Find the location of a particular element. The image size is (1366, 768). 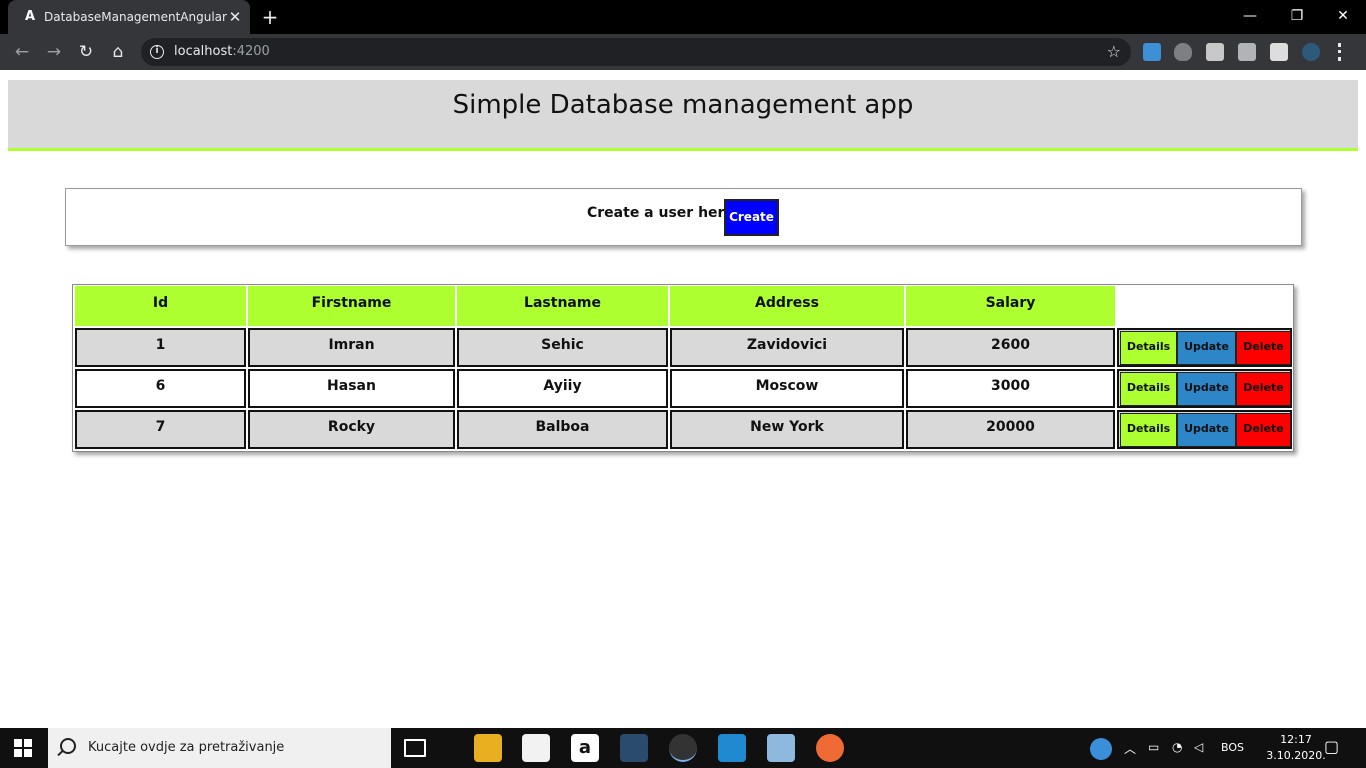

volume-icon: ◁ is located at coordinates (1198, 747).